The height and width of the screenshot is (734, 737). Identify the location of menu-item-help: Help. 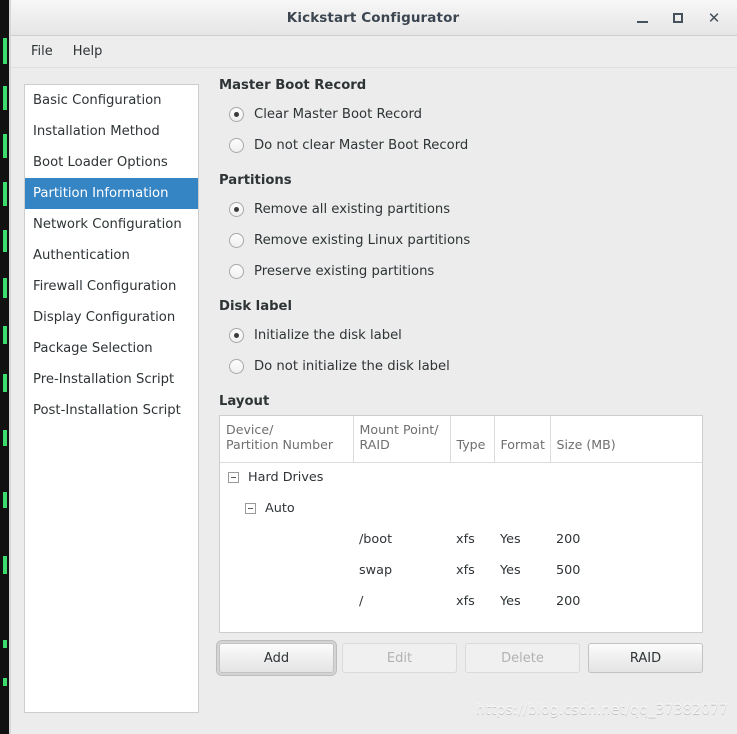
(88, 51).